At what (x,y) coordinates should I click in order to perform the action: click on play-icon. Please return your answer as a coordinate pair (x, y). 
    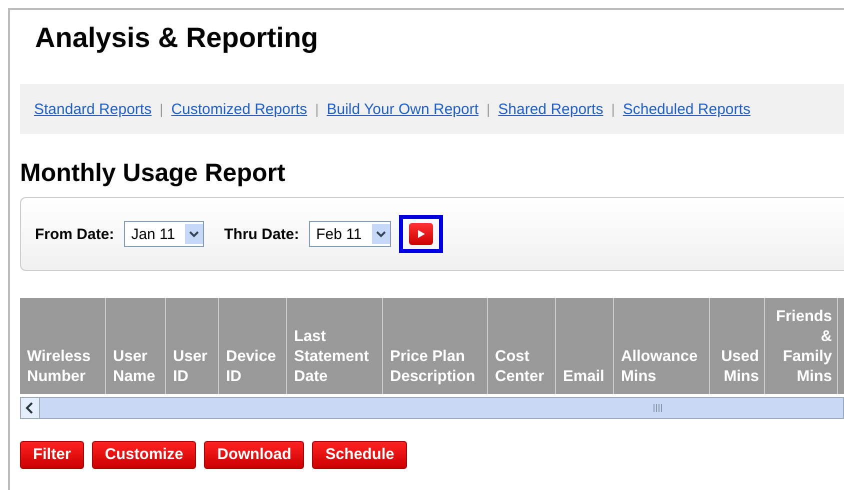
    Looking at the image, I should click on (421, 234).